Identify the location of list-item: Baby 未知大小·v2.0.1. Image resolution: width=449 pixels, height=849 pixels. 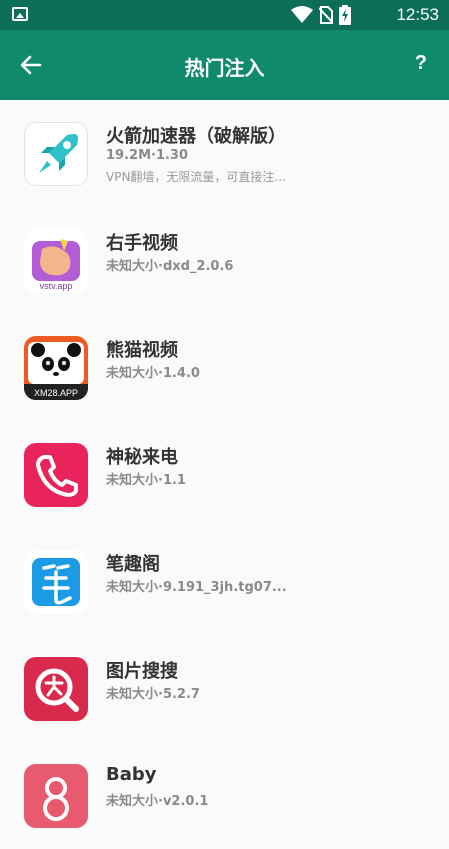
(224, 795).